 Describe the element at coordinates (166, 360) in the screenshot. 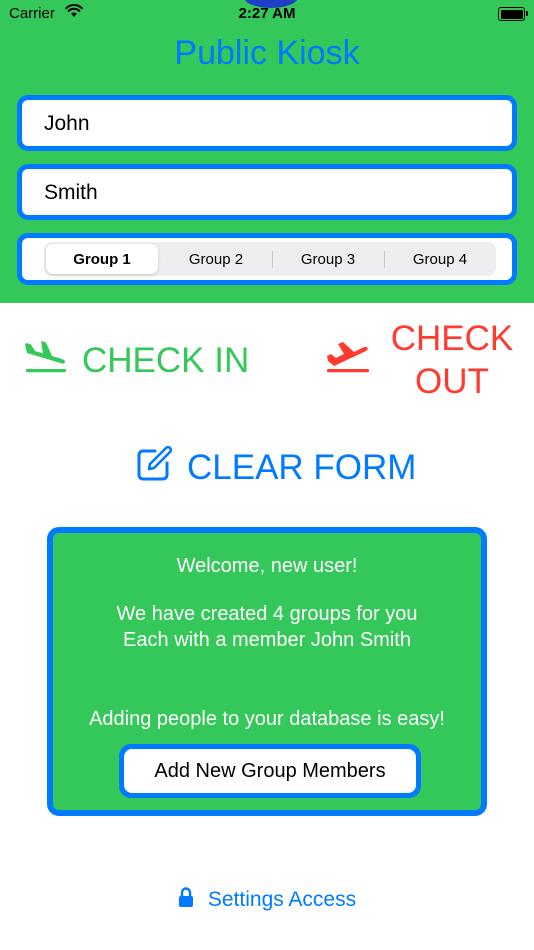

I see `check-in-label: CHECK IN` at that location.